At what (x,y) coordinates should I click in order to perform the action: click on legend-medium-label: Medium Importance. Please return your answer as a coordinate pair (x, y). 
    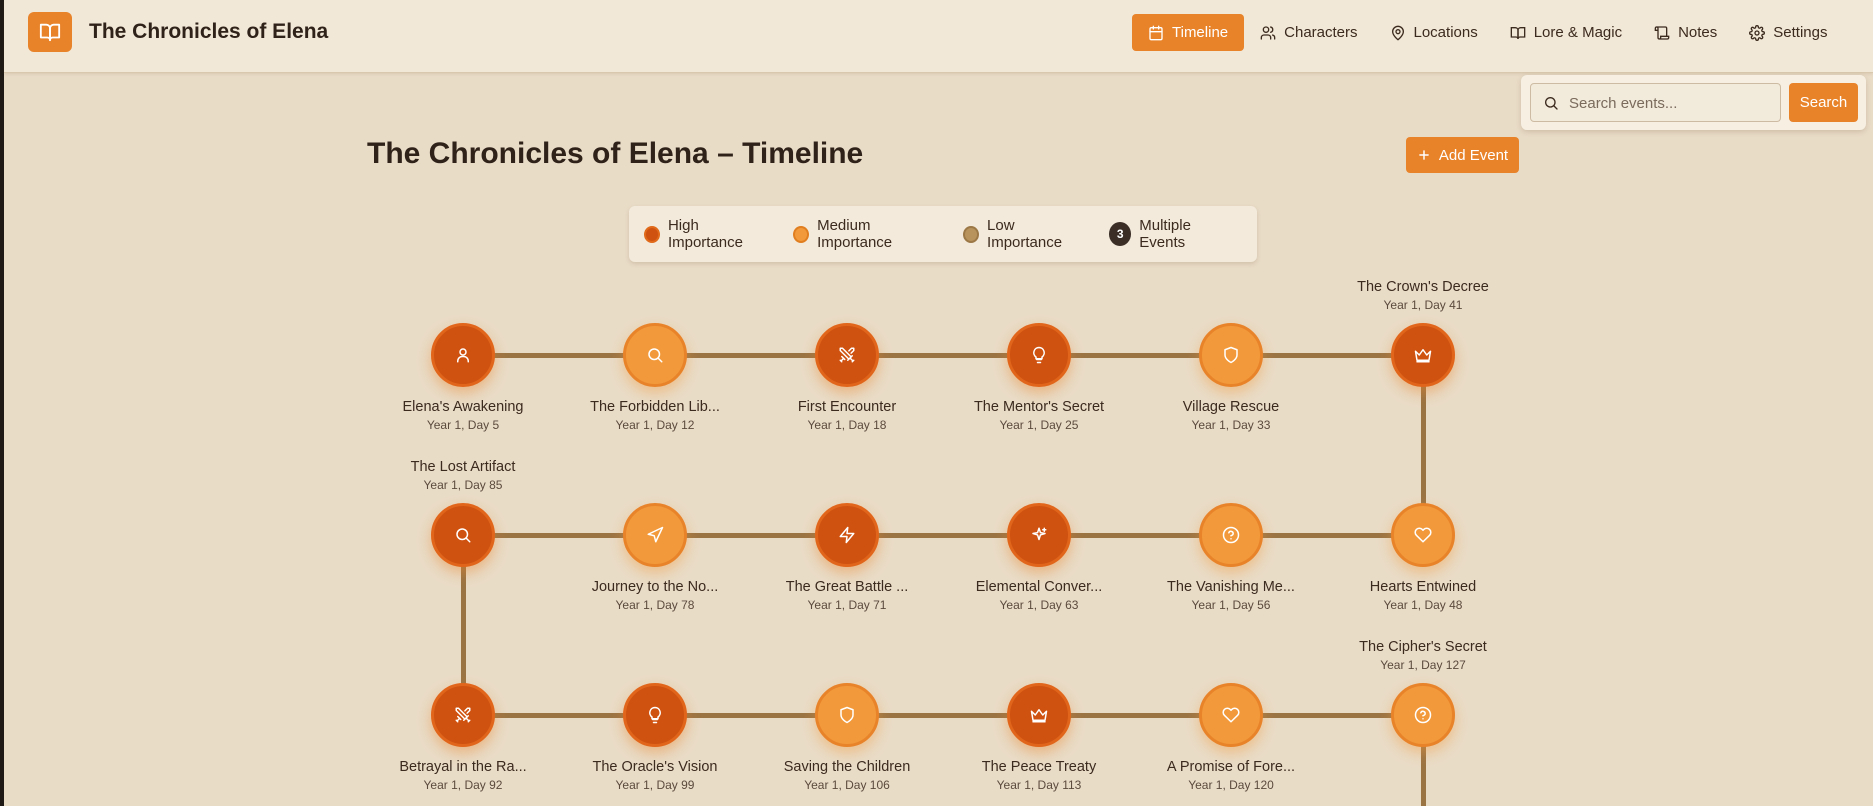
    Looking at the image, I should click on (855, 234).